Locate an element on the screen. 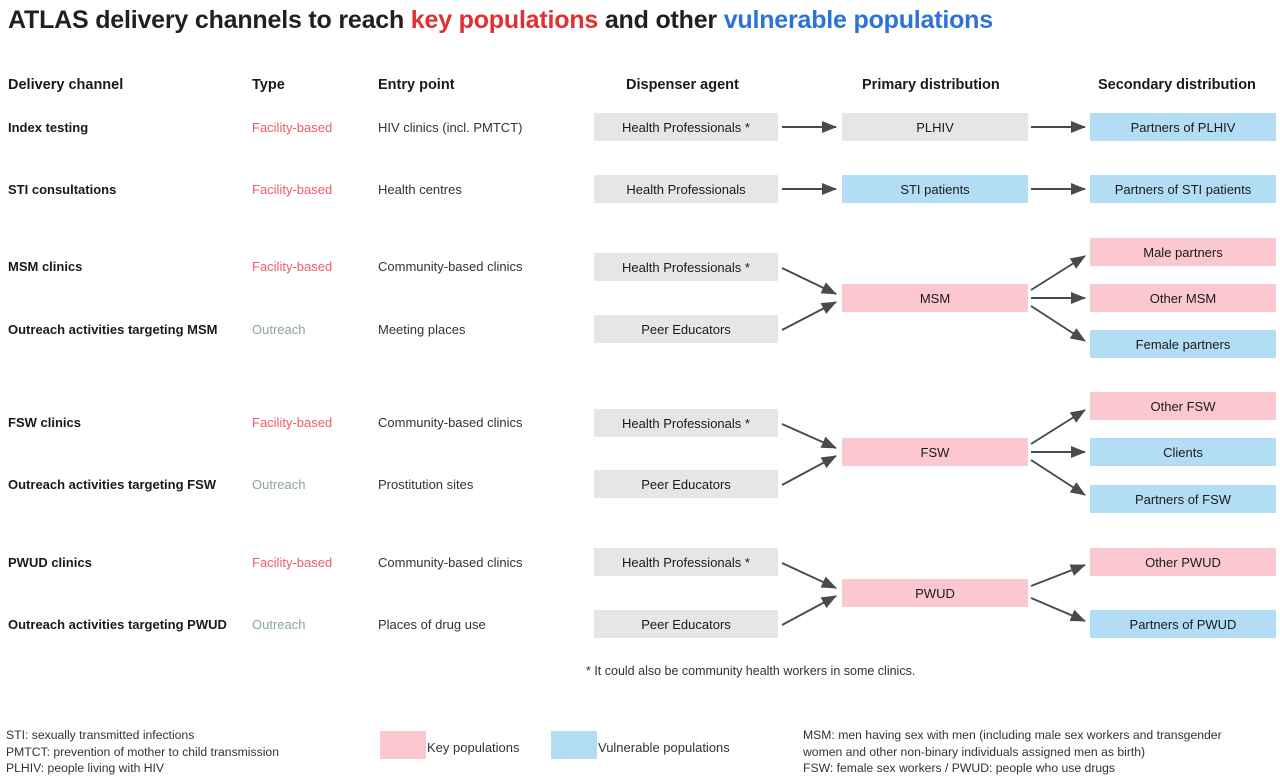  secondary-label: Other MSM is located at coordinates (1183, 298).